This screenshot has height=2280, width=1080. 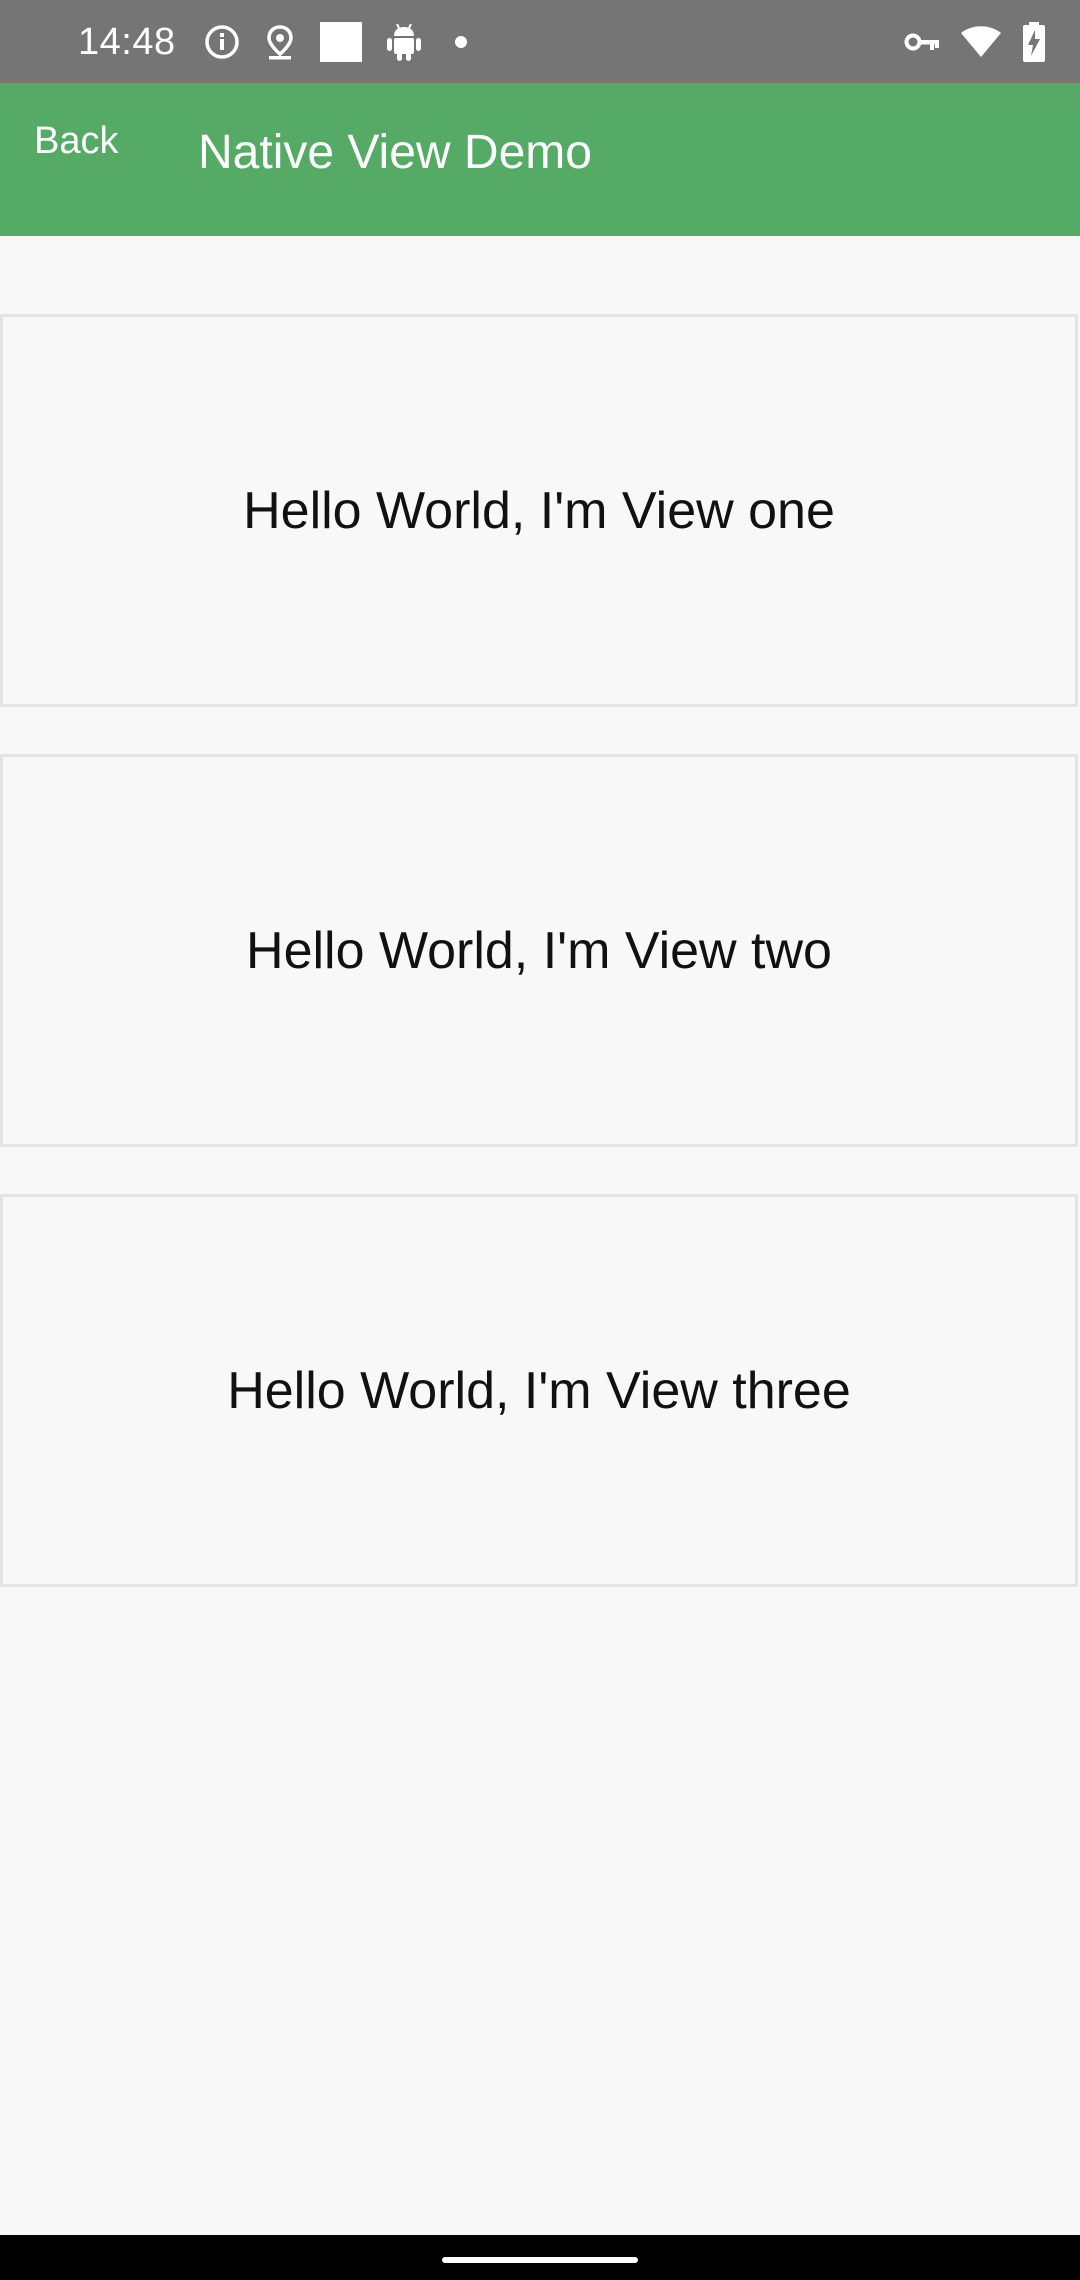 I want to click on app-bar: Back Native View Demo, so click(x=540, y=159).